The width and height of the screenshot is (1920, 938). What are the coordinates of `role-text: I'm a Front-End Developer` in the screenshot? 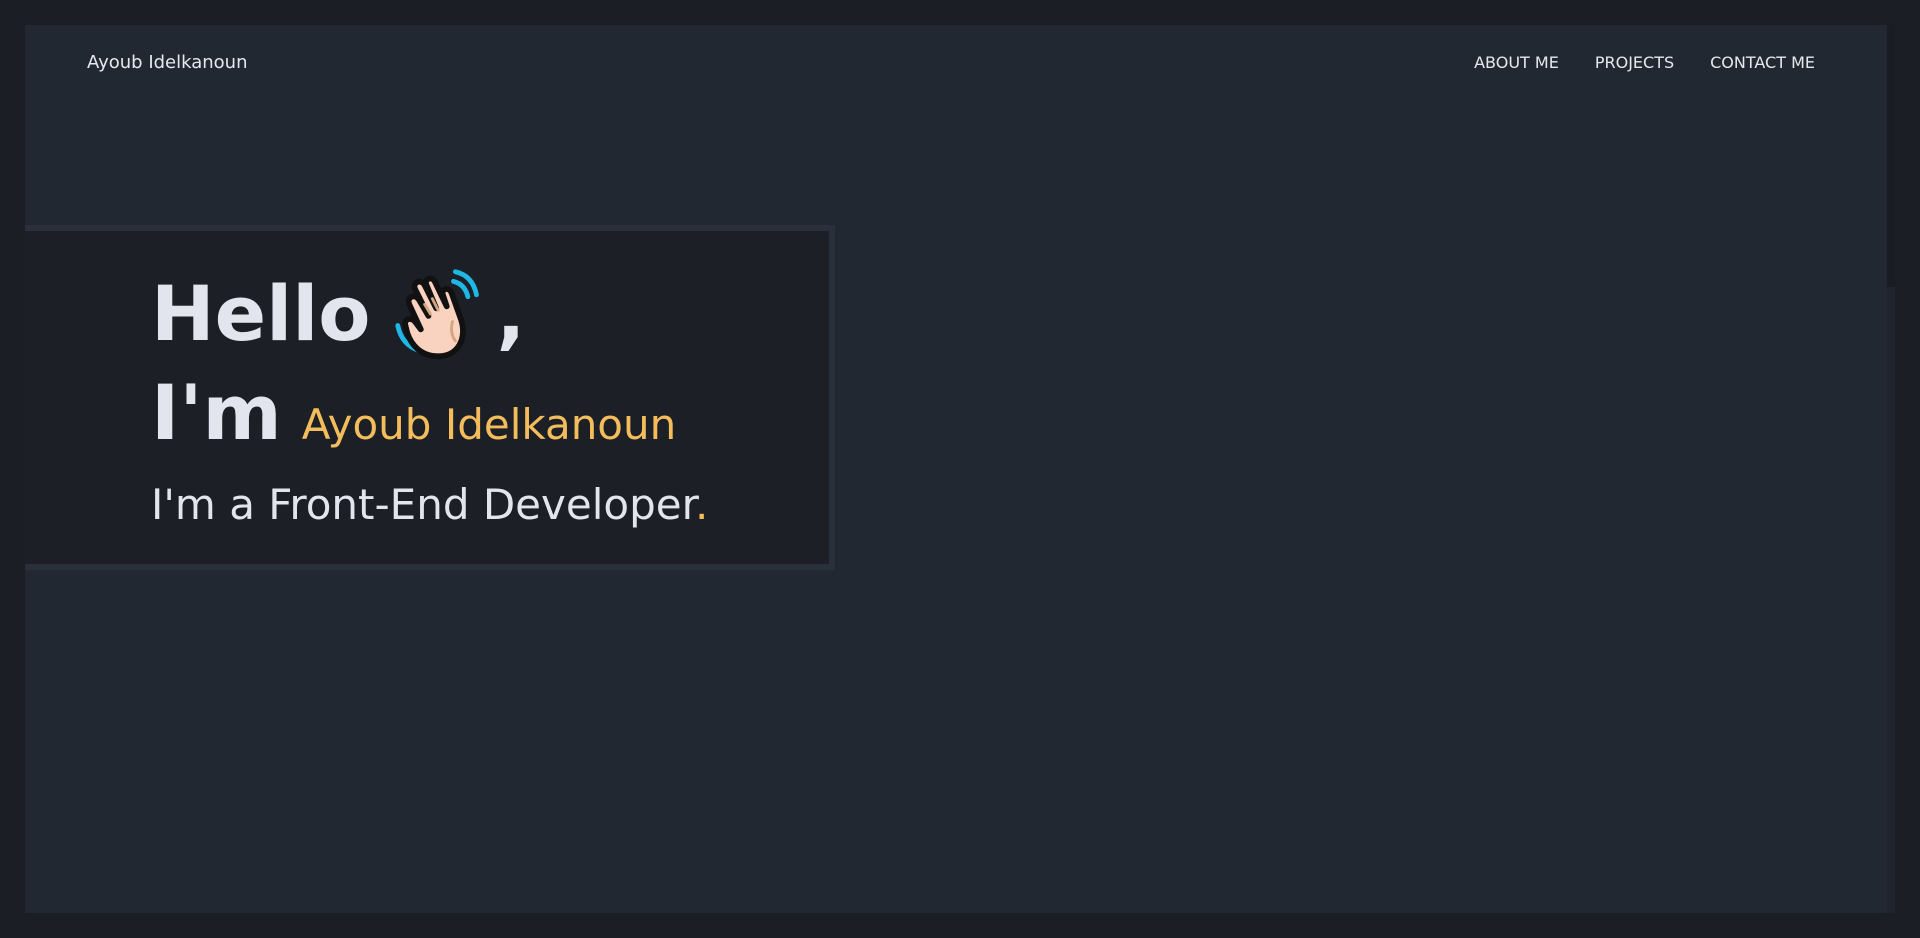 It's located at (423, 504).